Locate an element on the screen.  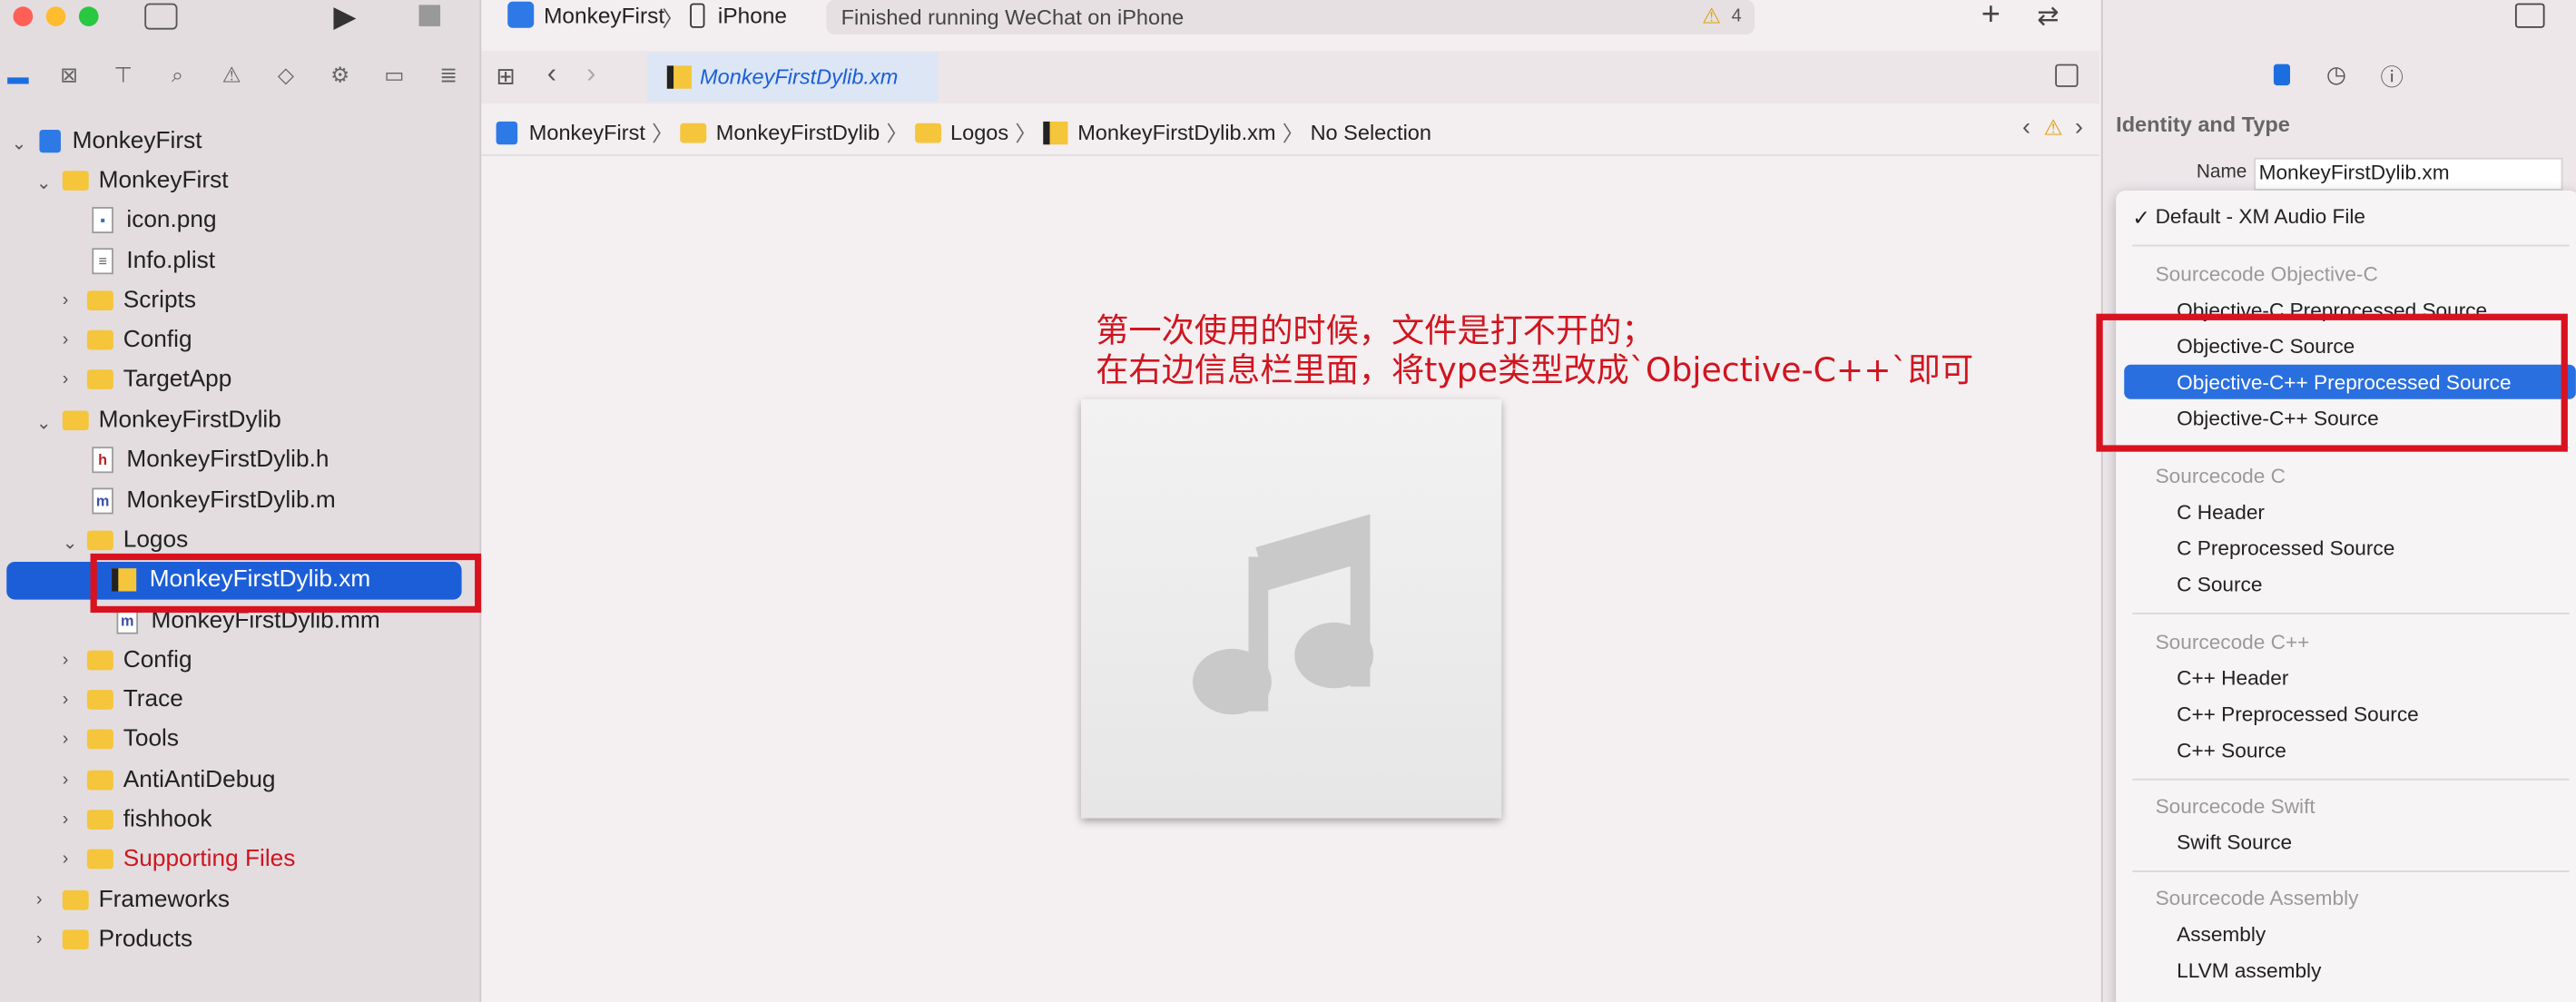
stop-button is located at coordinates (429, 15).